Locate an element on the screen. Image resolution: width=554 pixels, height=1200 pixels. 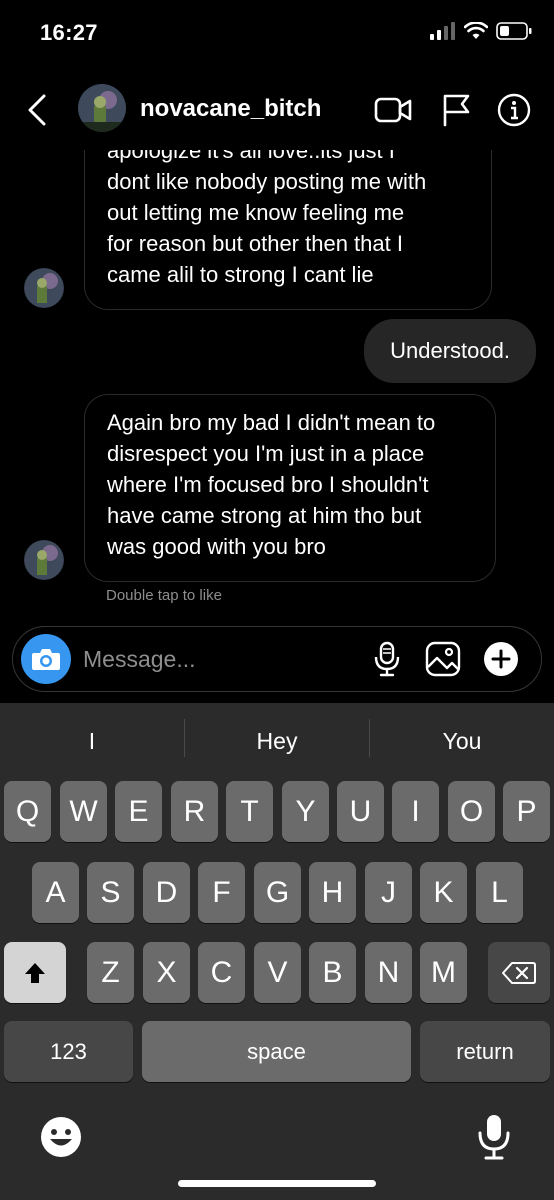
suggestion-item: Hey is located at coordinates (277, 741).